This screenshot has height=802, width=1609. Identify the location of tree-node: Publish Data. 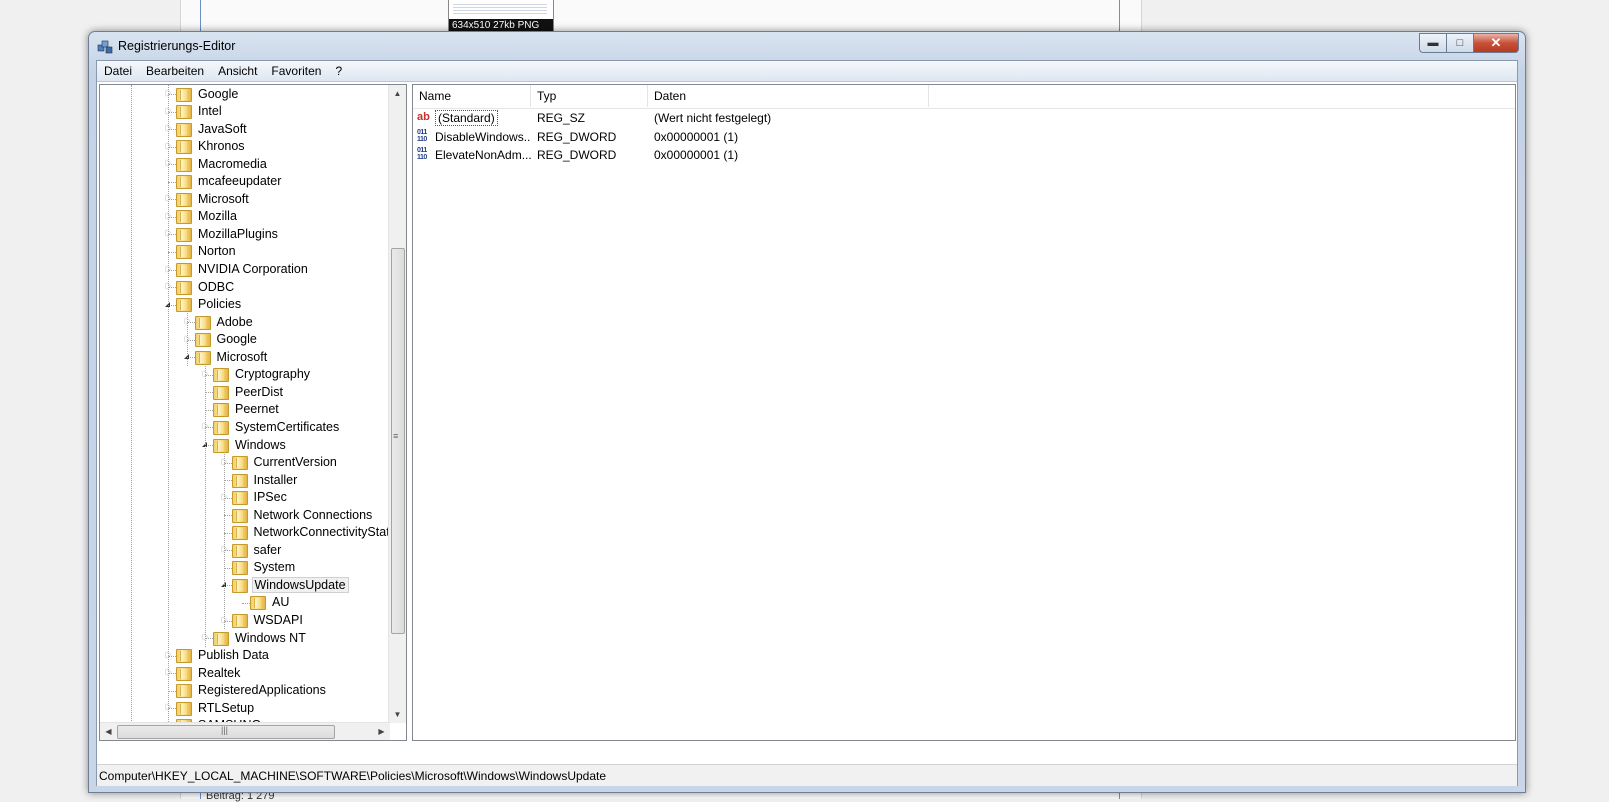
(217, 655).